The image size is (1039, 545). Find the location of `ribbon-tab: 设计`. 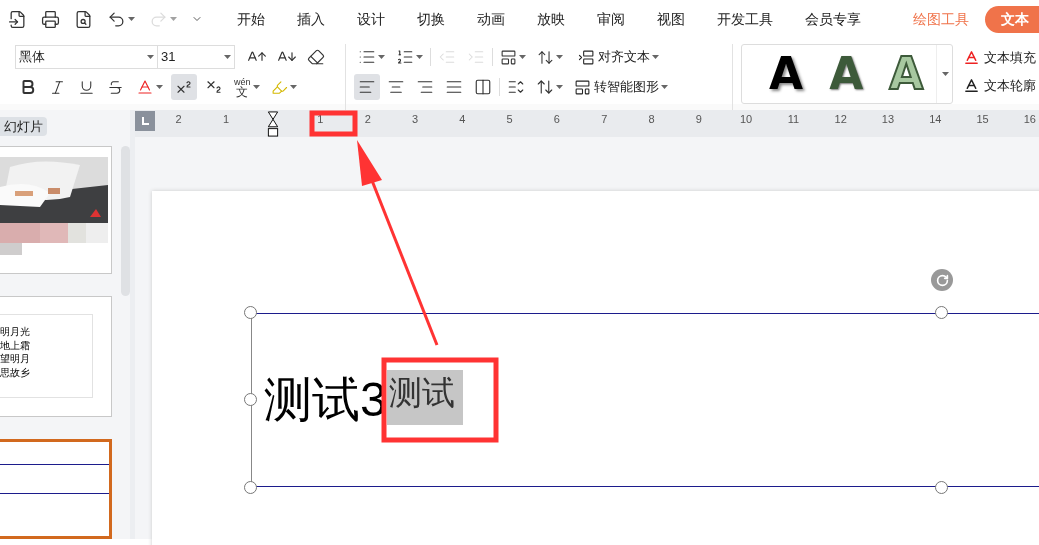

ribbon-tab: 设计 is located at coordinates (371, 19).